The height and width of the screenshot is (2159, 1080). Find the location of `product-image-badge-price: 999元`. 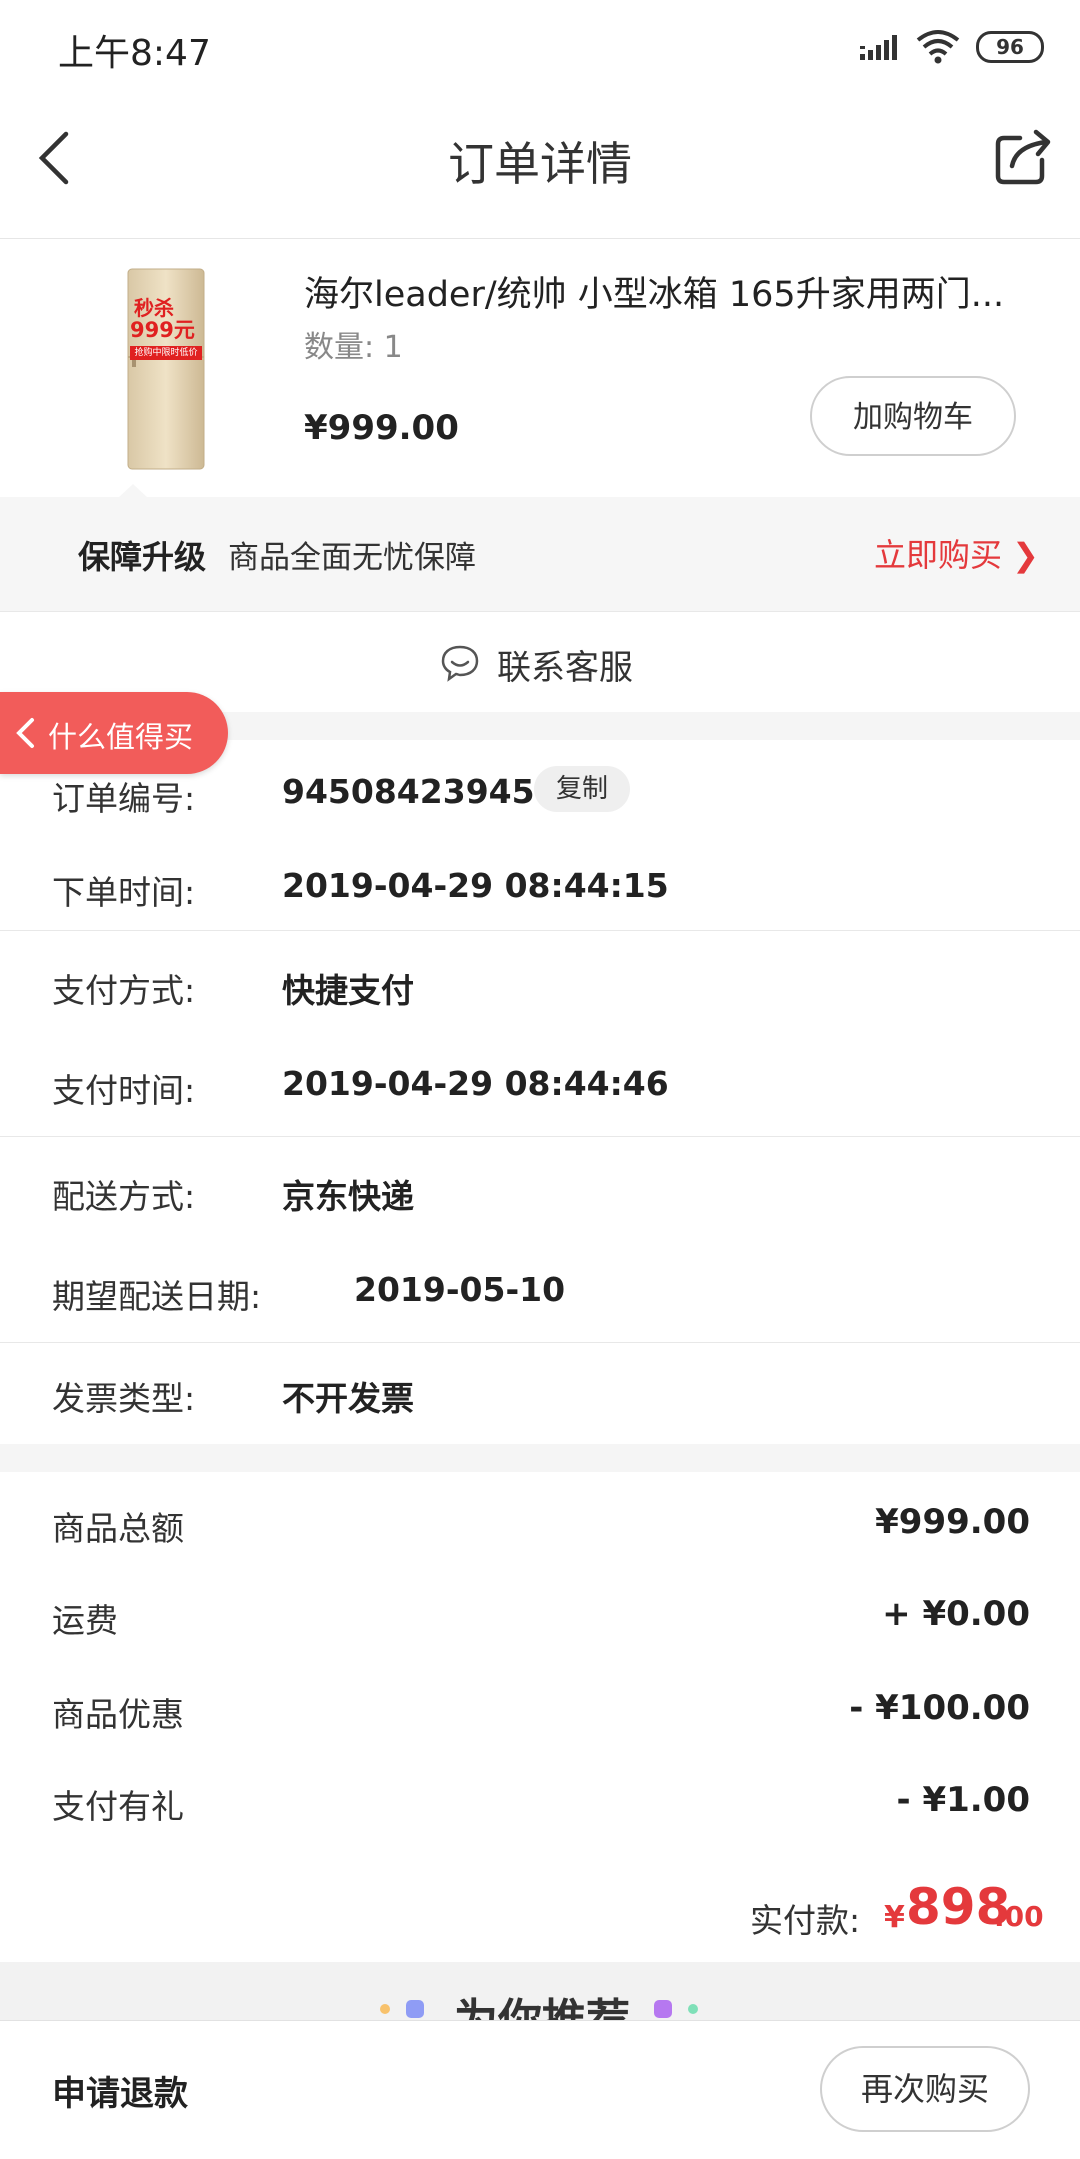

product-image-badge-price: 999元 is located at coordinates (162, 330).